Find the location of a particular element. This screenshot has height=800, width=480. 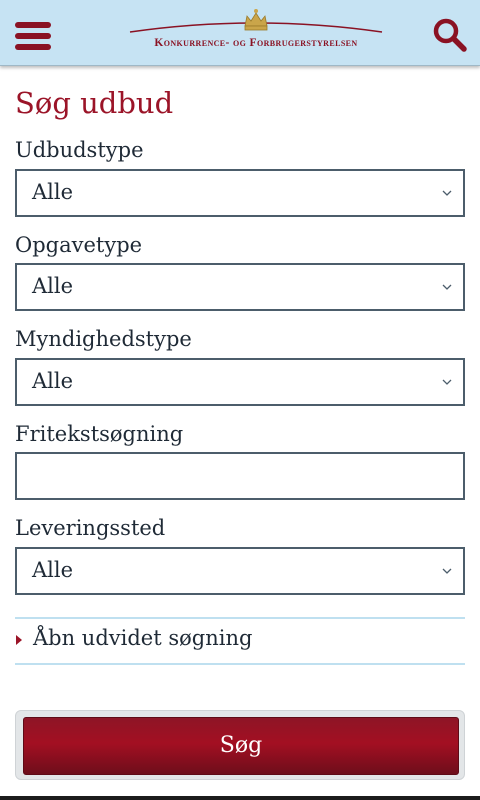

agency-logo: Konkurrence- og Forbrugerstyrelsen is located at coordinates (256, 31).